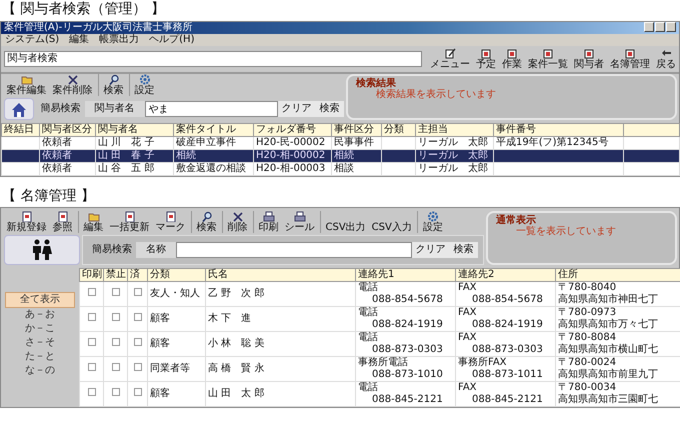 This screenshot has width=680, height=422. I want to click on column-header: 終結日, so click(21, 129).